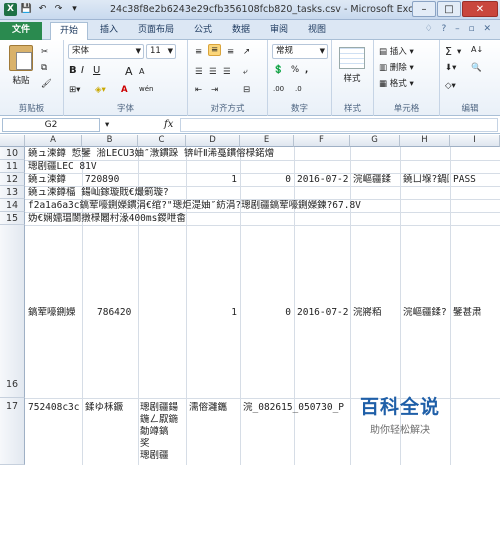 The width and height of the screenshot is (500, 545). What do you see at coordinates (263, 166) in the screenshot?
I see `cell-a11: 璁剧疆LEC 81V` at bounding box center [263, 166].